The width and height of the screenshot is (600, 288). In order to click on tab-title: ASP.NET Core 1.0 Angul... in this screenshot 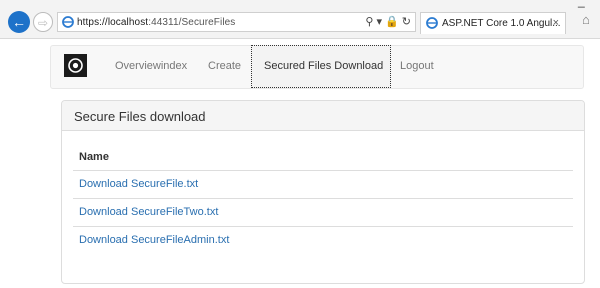, I will do `click(501, 23)`.